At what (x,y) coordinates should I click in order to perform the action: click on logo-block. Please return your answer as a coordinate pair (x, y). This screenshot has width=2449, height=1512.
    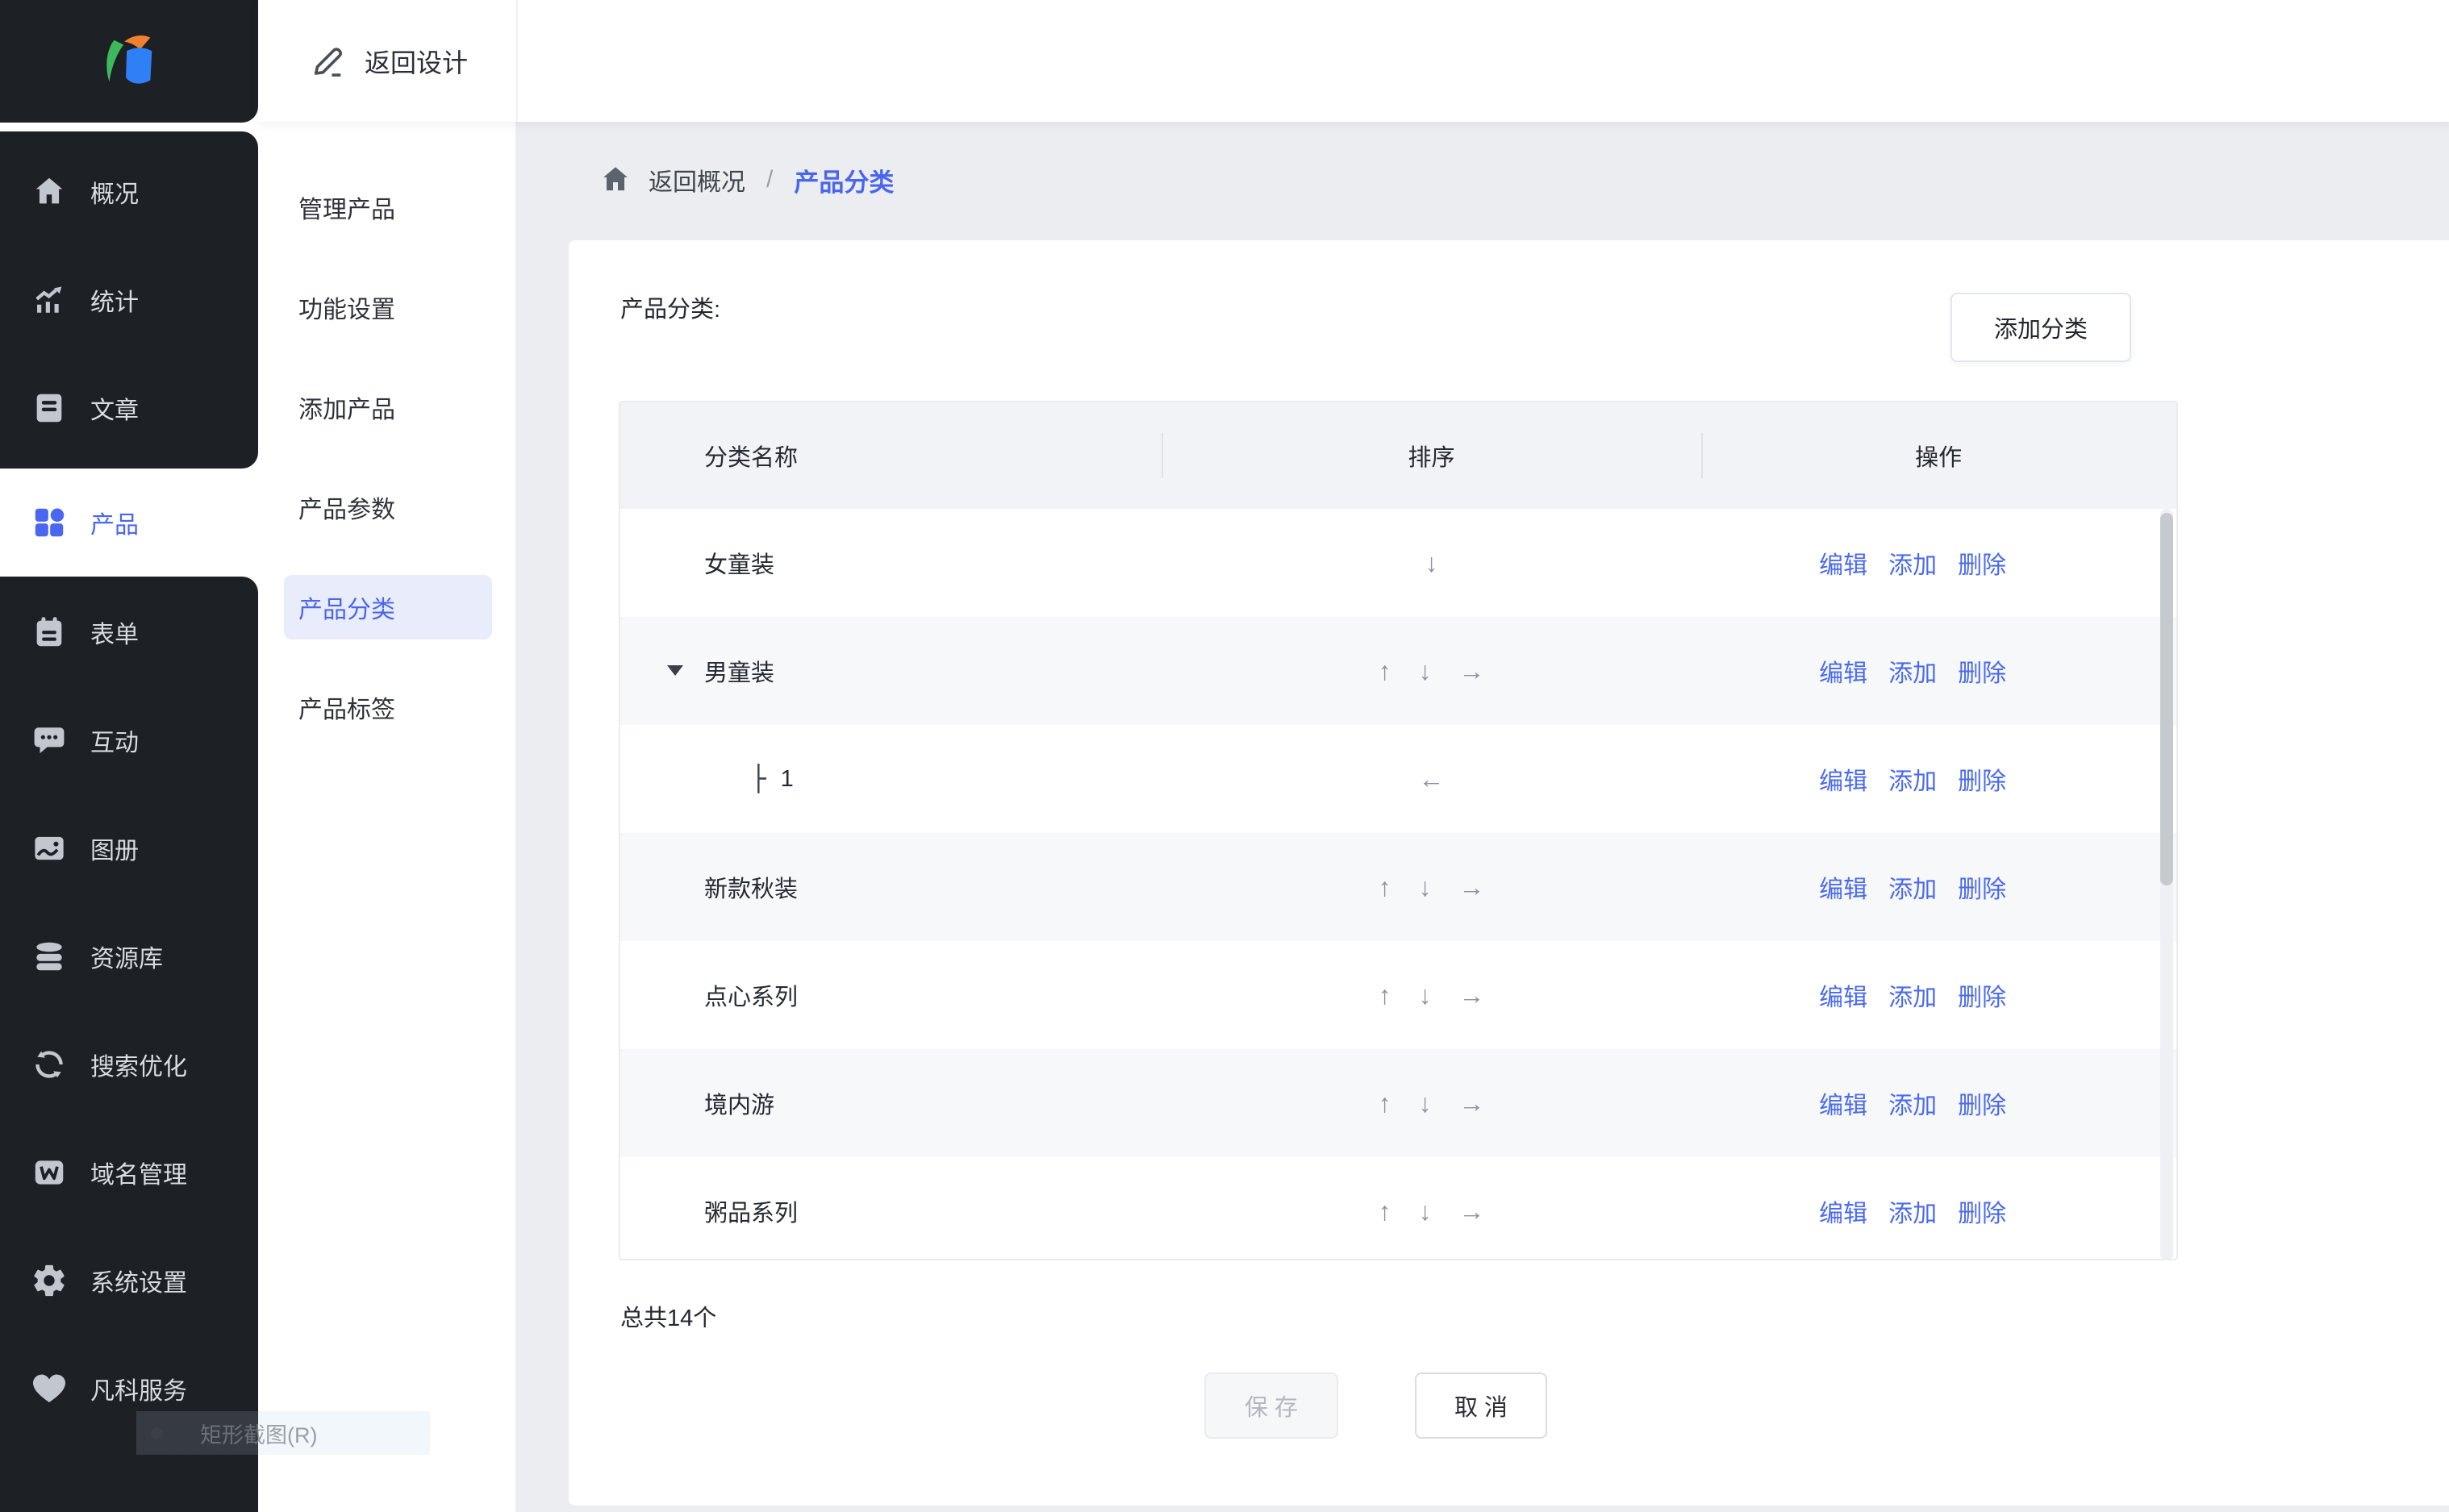
    Looking at the image, I should click on (129, 61).